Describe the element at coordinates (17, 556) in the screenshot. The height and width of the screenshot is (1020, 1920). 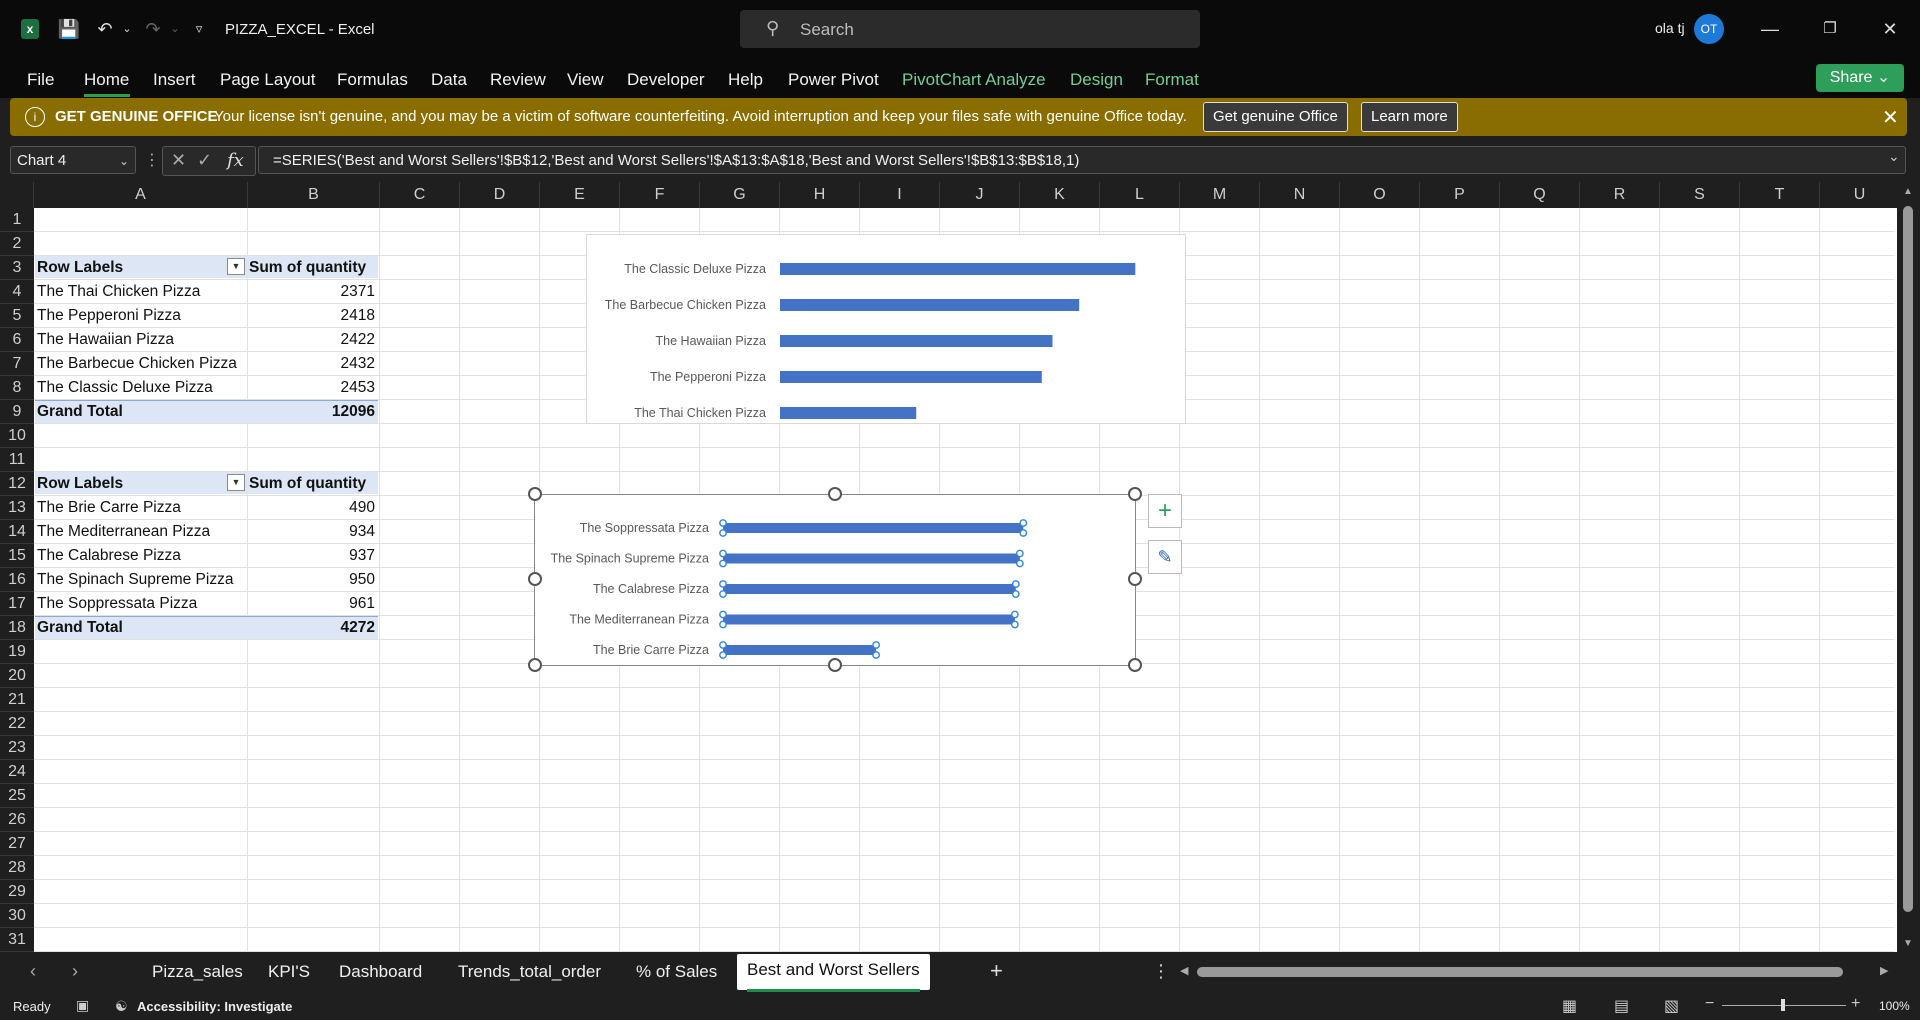
I see `row-header-15: 15` at that location.